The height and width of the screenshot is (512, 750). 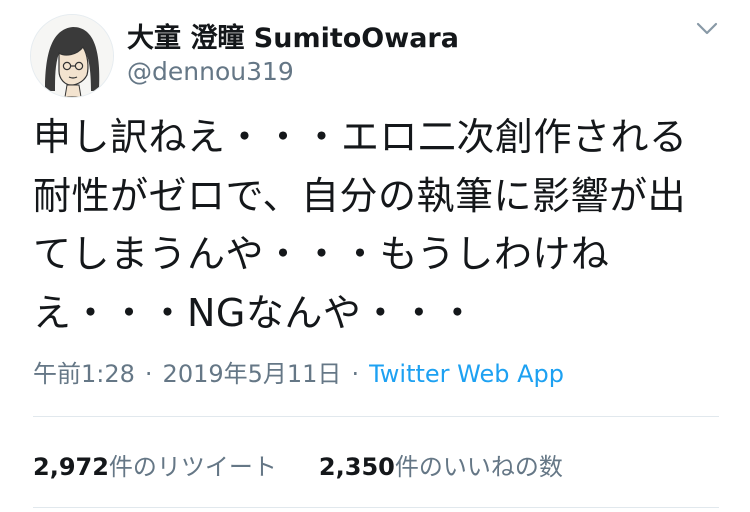 I want to click on tweet-time: 午前1:28, so click(x=84, y=374).